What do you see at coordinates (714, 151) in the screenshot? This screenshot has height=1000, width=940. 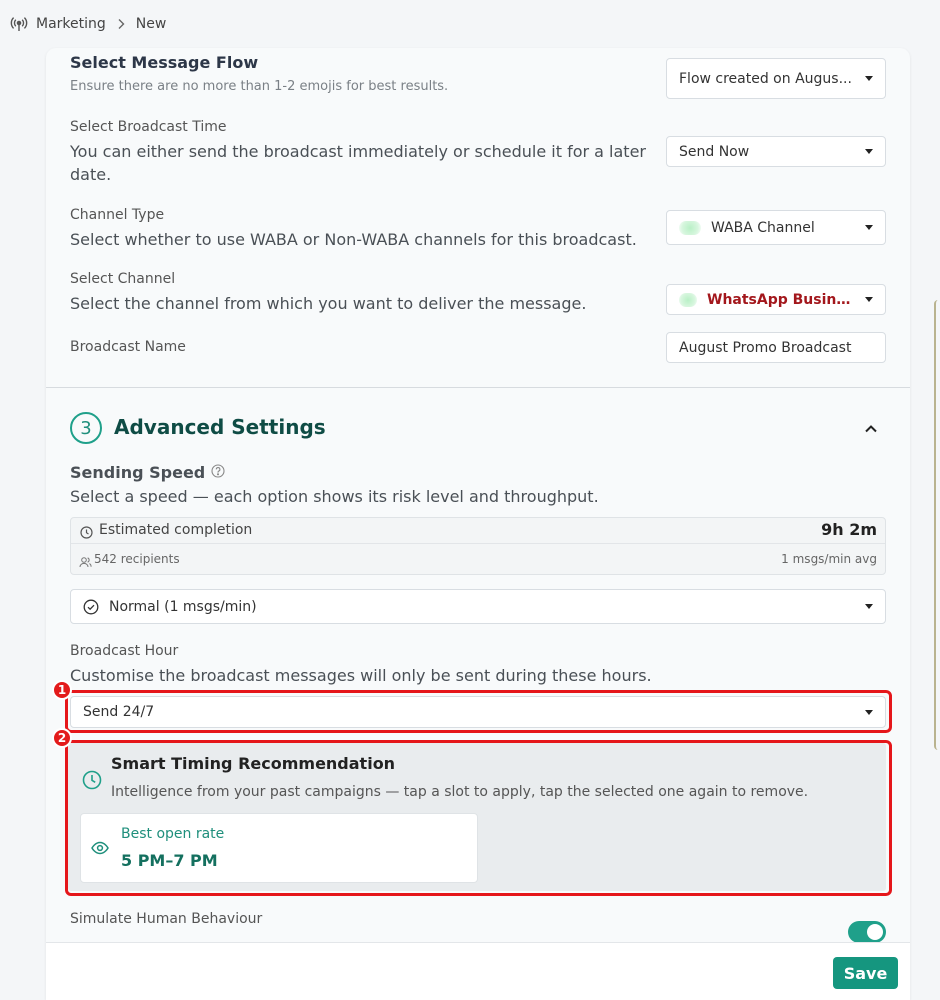 I see `broadcast-time-value: Send Now` at bounding box center [714, 151].